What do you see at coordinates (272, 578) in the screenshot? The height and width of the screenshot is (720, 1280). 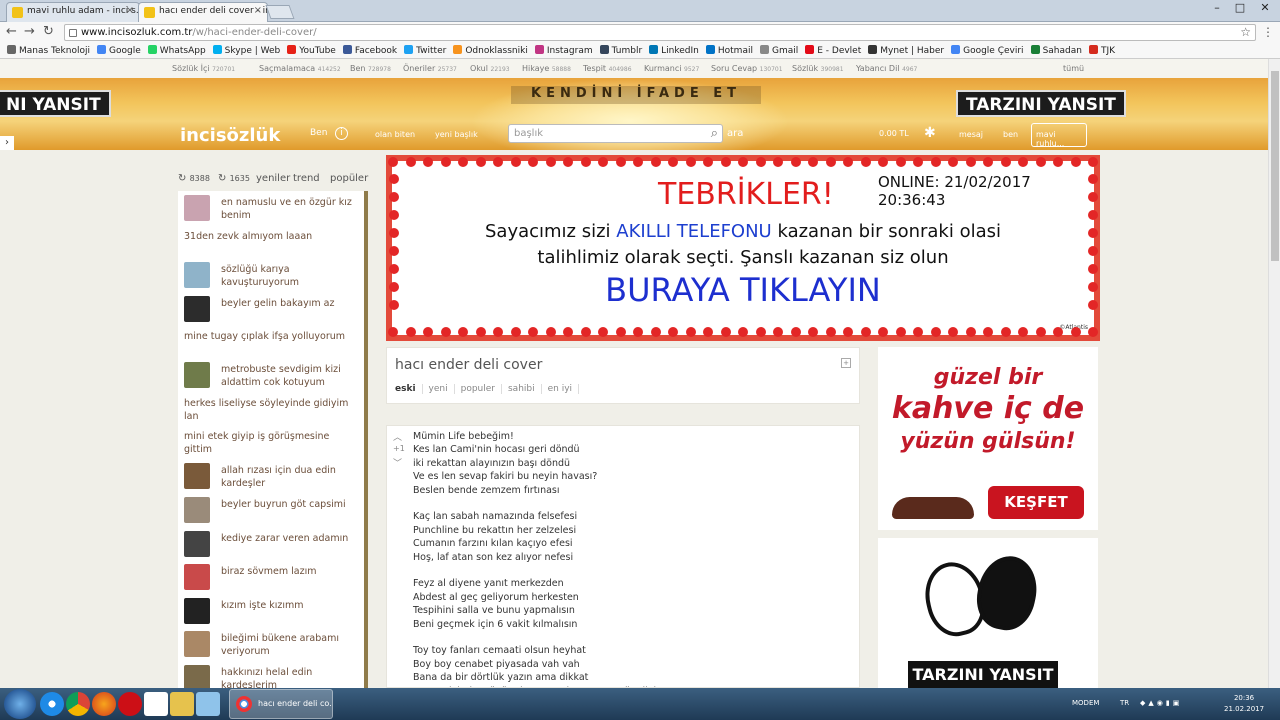 I see `list-item: biraz sövmem lazım` at bounding box center [272, 578].